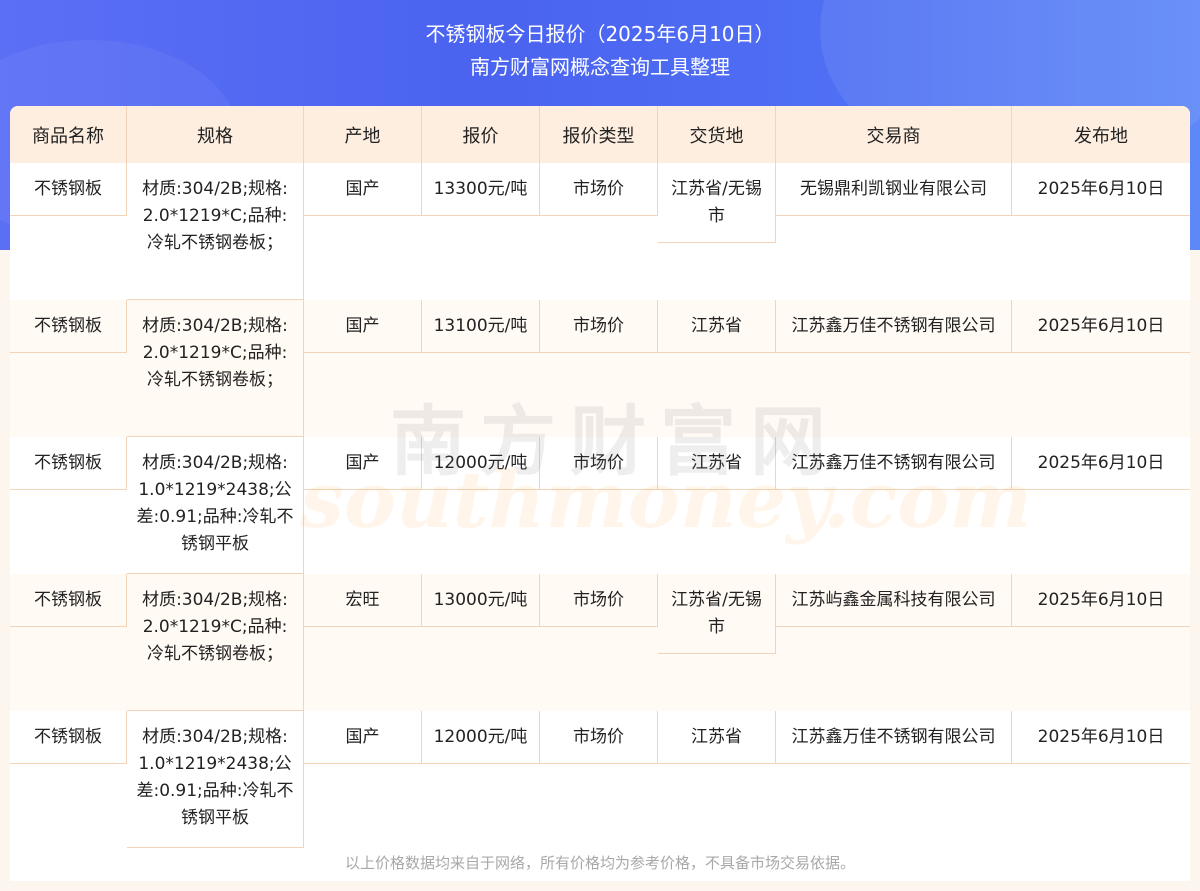 The height and width of the screenshot is (891, 1200). What do you see at coordinates (481, 326) in the screenshot?
I see `cell-text: 13100元/吨` at bounding box center [481, 326].